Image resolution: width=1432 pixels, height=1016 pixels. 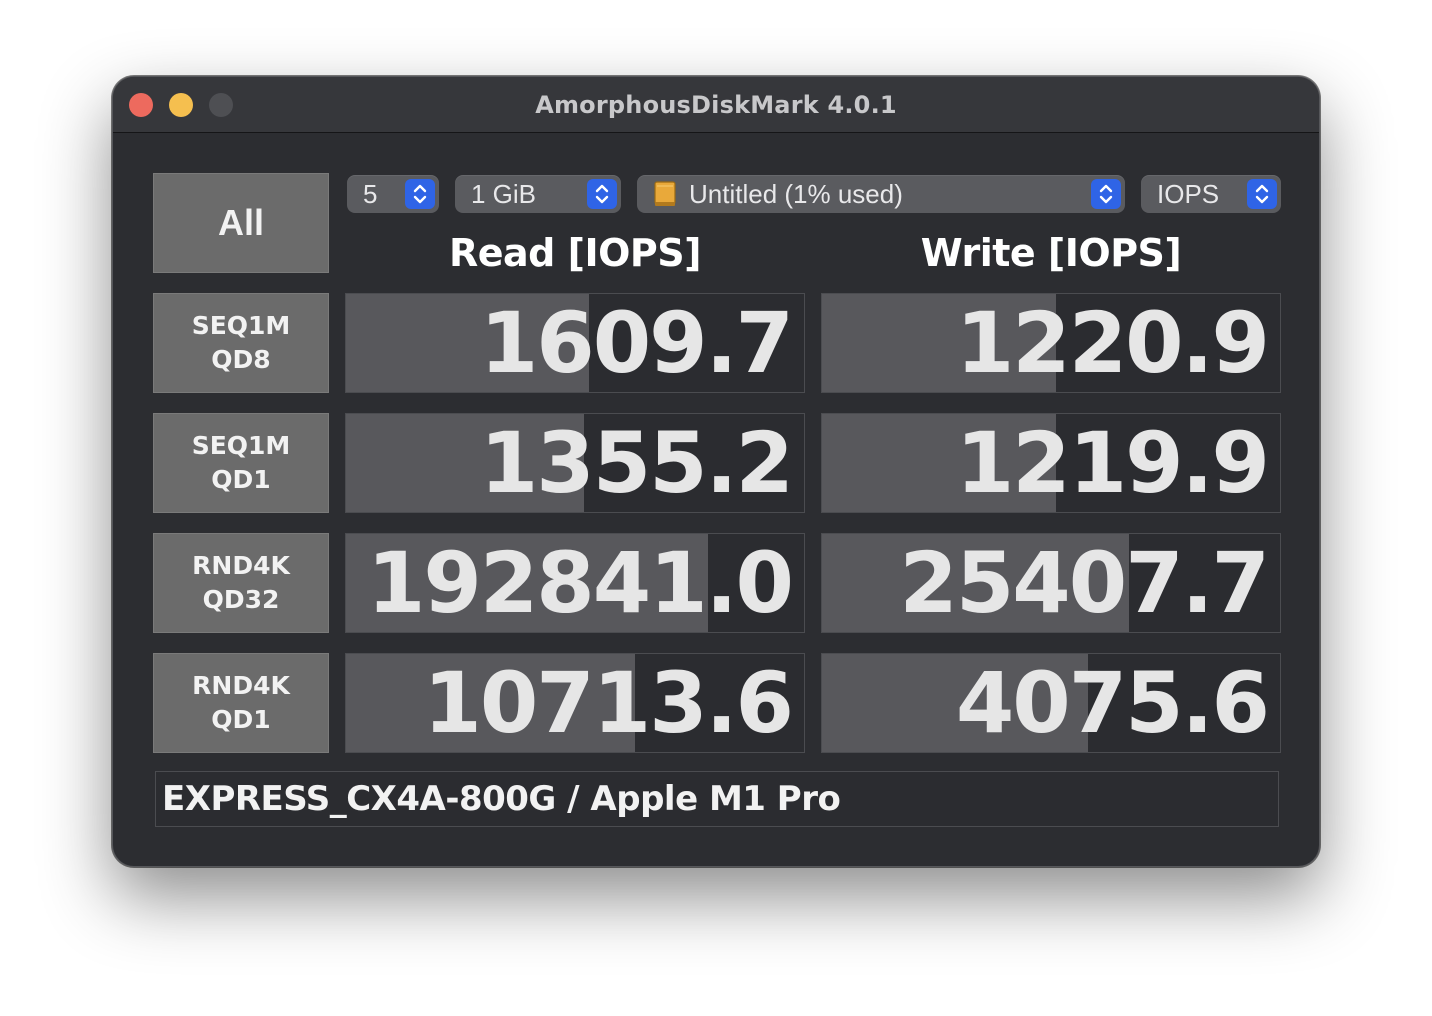 What do you see at coordinates (538, 194) in the screenshot?
I see `test-size-select: 1 GiB` at bounding box center [538, 194].